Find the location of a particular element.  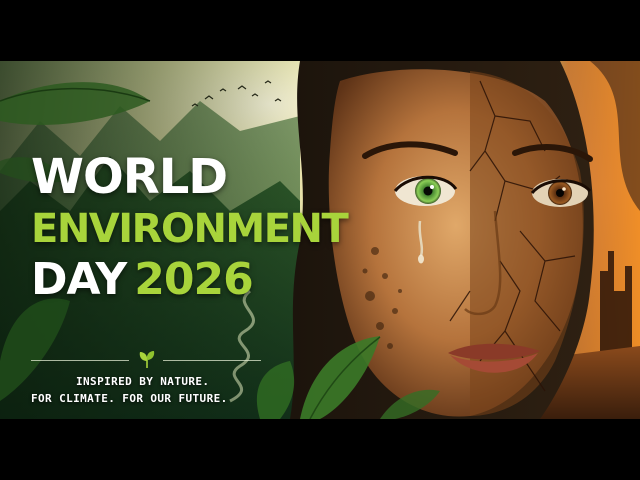

left-eye-highlight is located at coordinates (432, 187).